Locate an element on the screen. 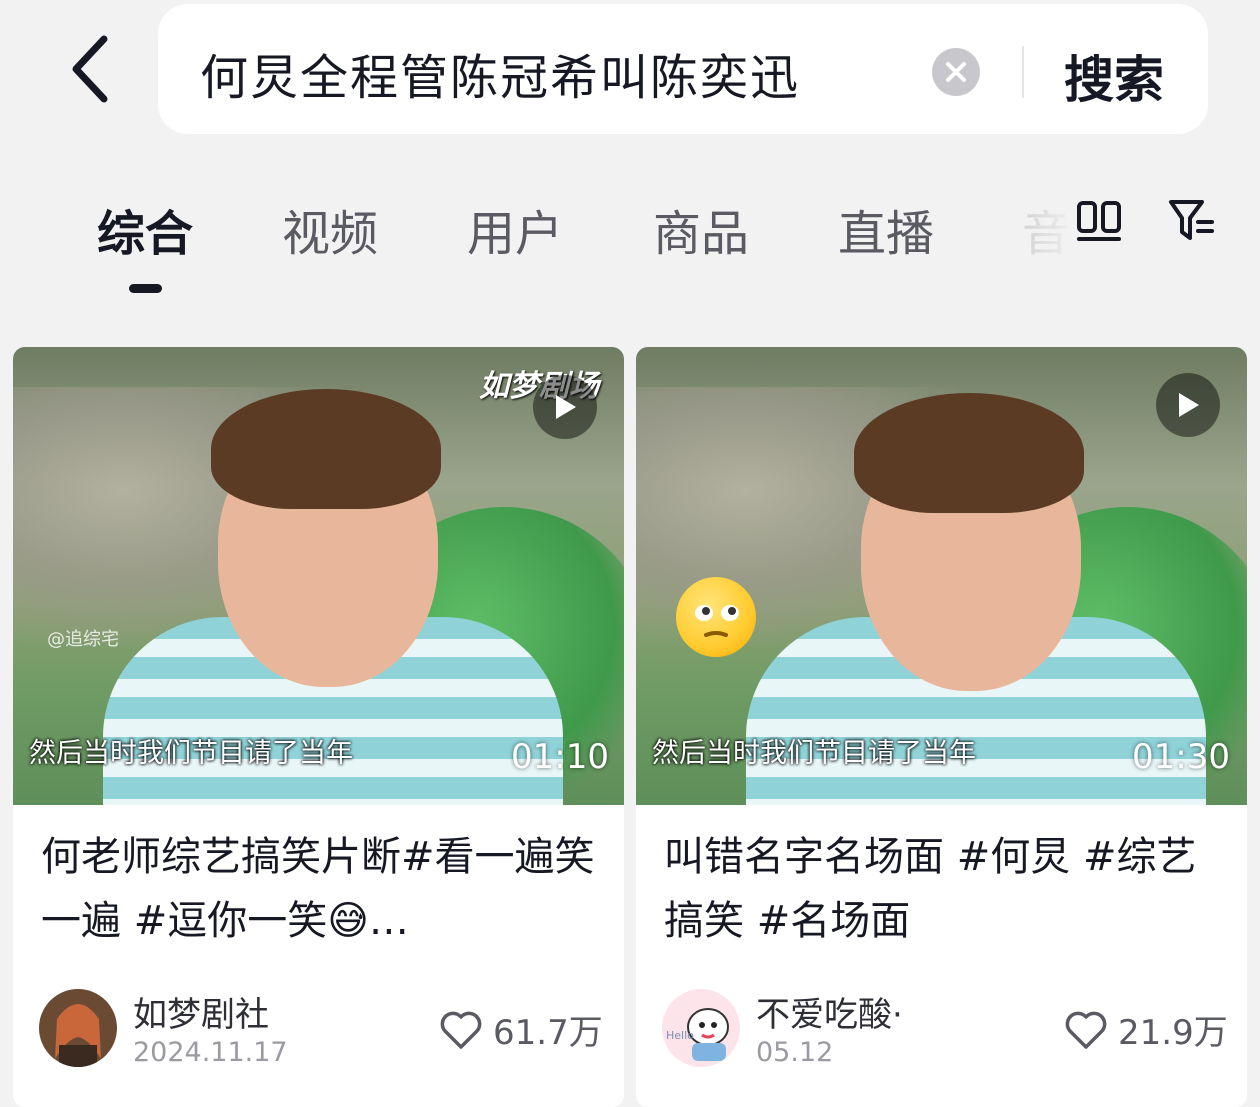 This screenshot has height=1107, width=1260. active-tab-indicator is located at coordinates (145, 288).